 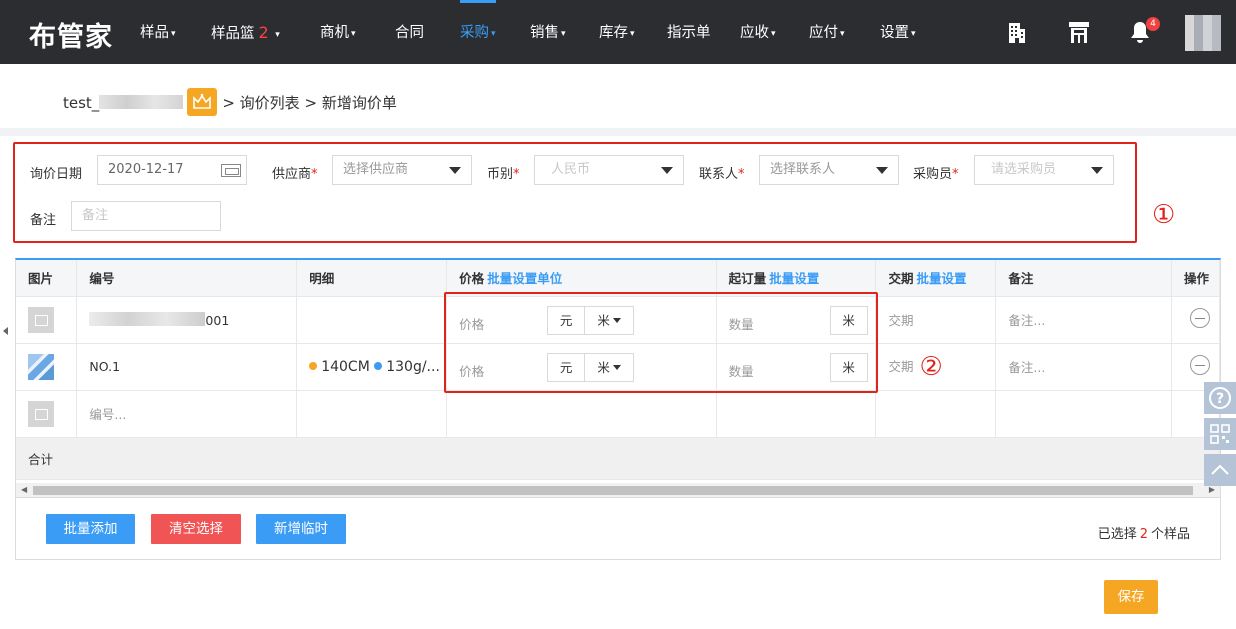 I want to click on nav-item-opportunities: 商机 ▾, so click(x=338, y=32).